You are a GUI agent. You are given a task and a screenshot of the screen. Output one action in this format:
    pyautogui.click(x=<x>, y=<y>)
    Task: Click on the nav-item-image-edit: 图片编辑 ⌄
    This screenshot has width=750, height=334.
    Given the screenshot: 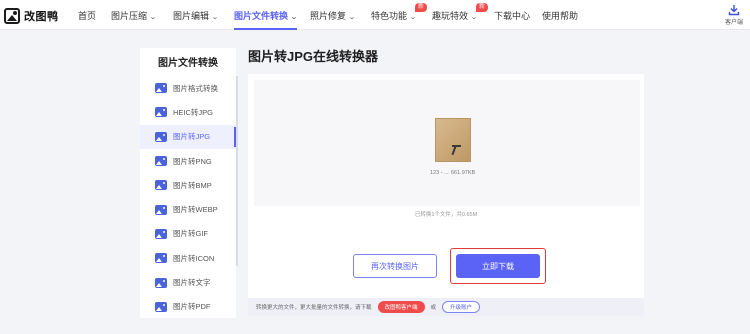 What is the action you would take?
    pyautogui.click(x=196, y=15)
    